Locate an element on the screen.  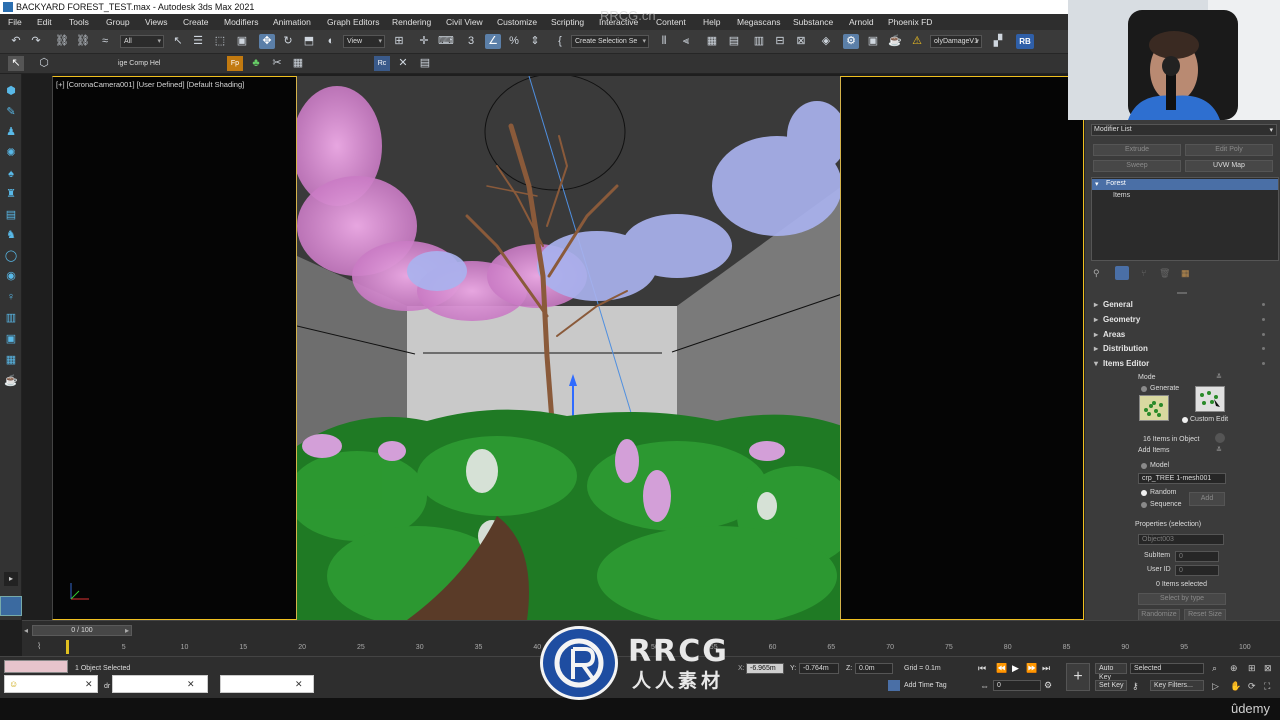
remove-modifier-icon: 🗑 is located at coordinates (1164, 273).